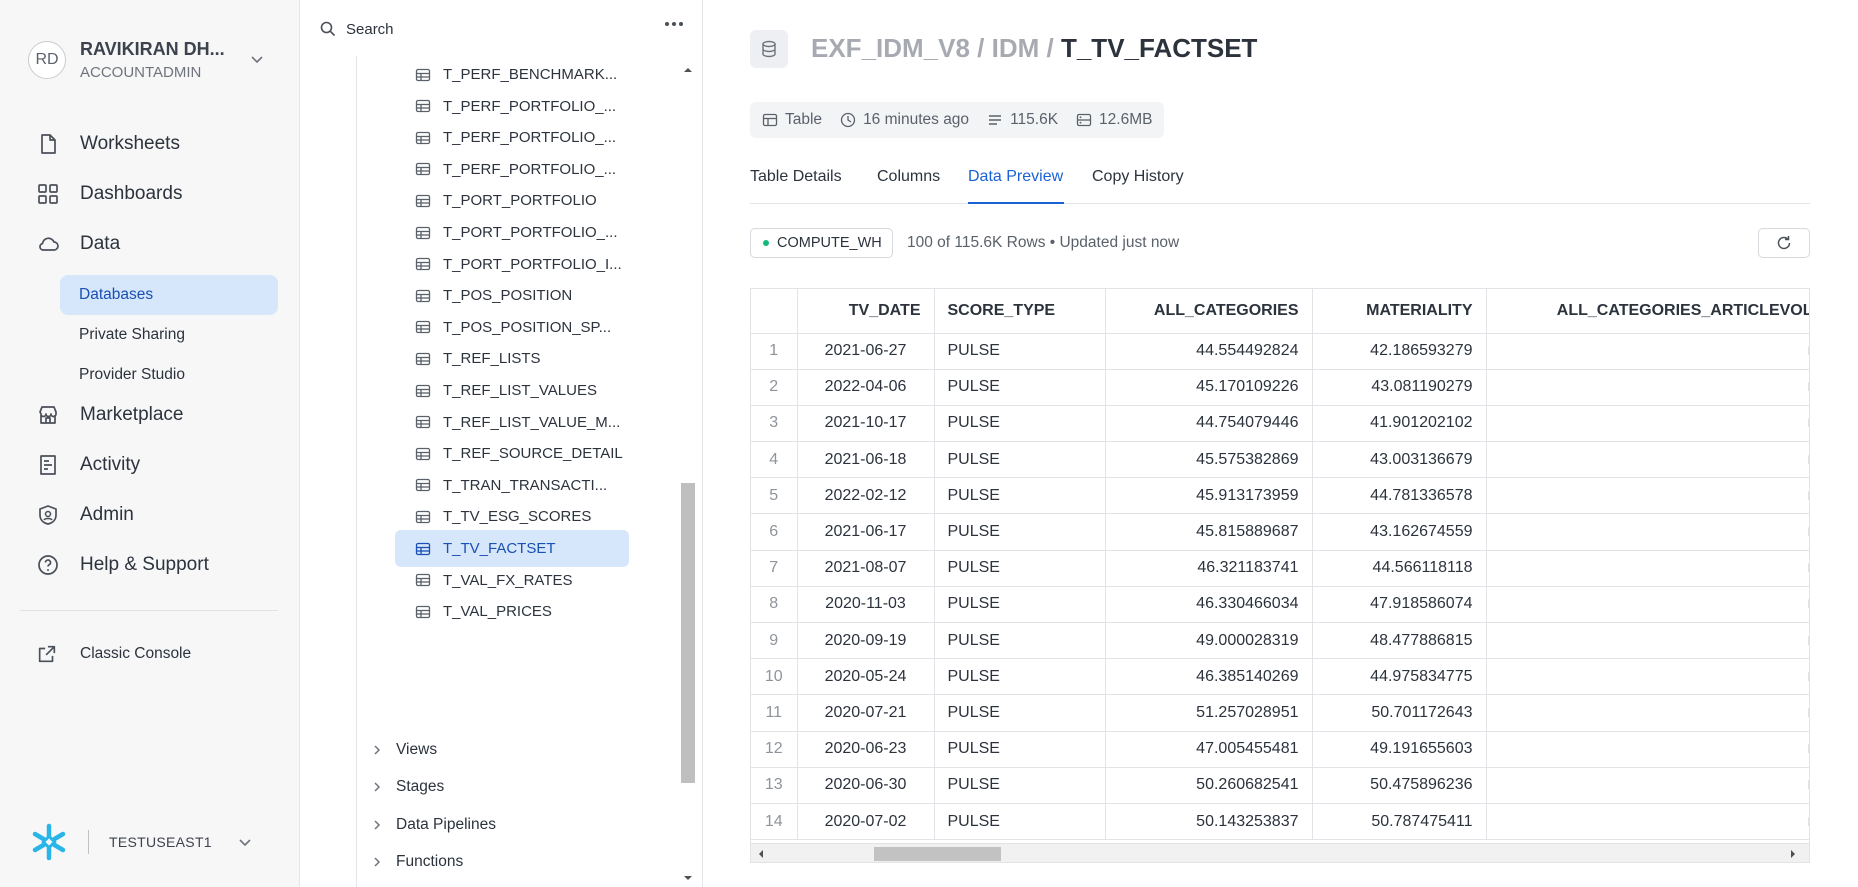 The height and width of the screenshot is (887, 1858). Describe the element at coordinates (761, 853) in the screenshot. I see `scroll-left-icon` at that location.